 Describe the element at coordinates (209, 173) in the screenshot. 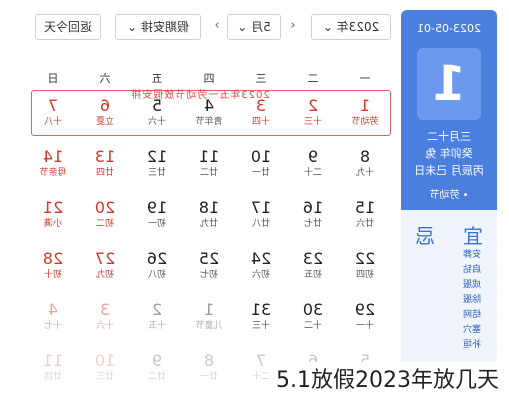

I see `lunar-day: 廿二` at that location.